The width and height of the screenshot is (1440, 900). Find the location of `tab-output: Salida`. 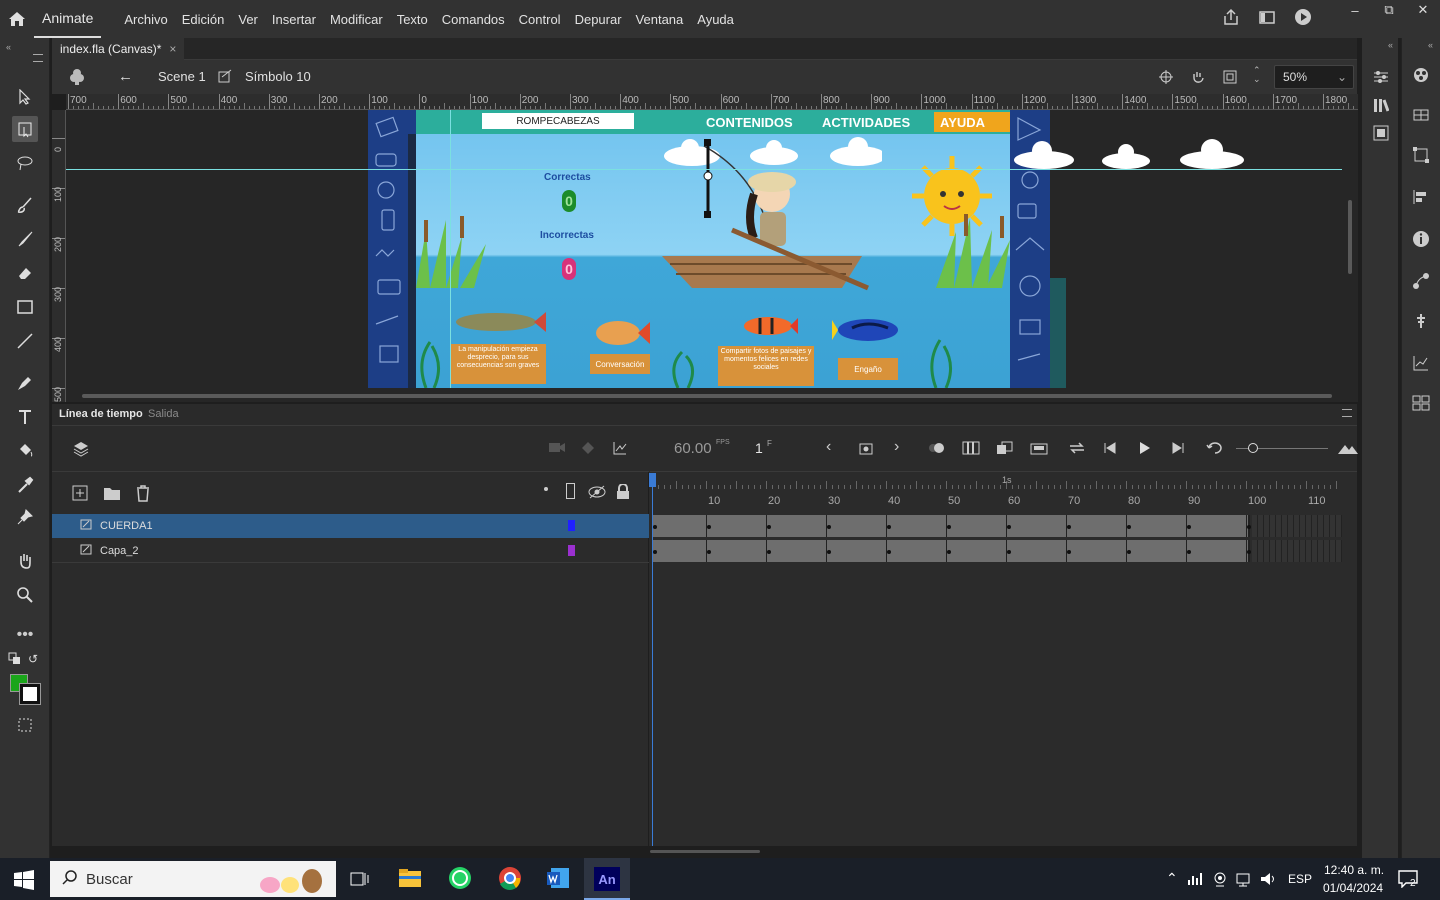

tab-output: Salida is located at coordinates (163, 414).